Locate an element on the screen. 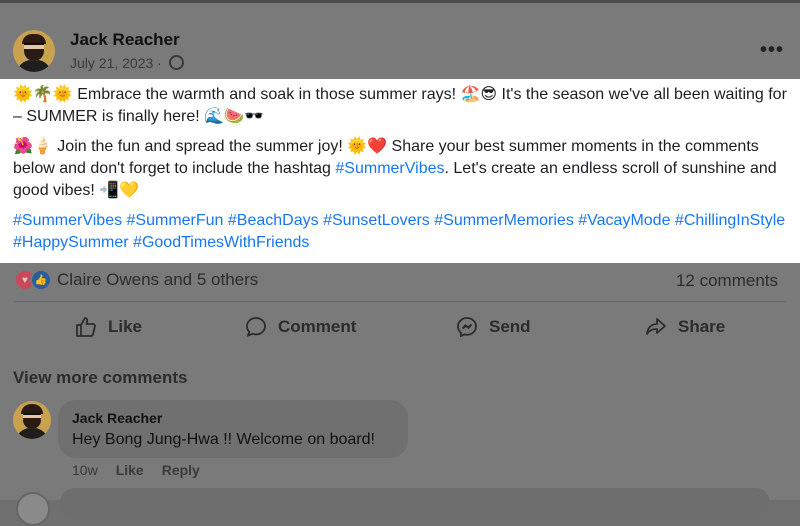 Image resolution: width=800 pixels, height=526 pixels. like-reaction-icon: 👍 is located at coordinates (41, 280).